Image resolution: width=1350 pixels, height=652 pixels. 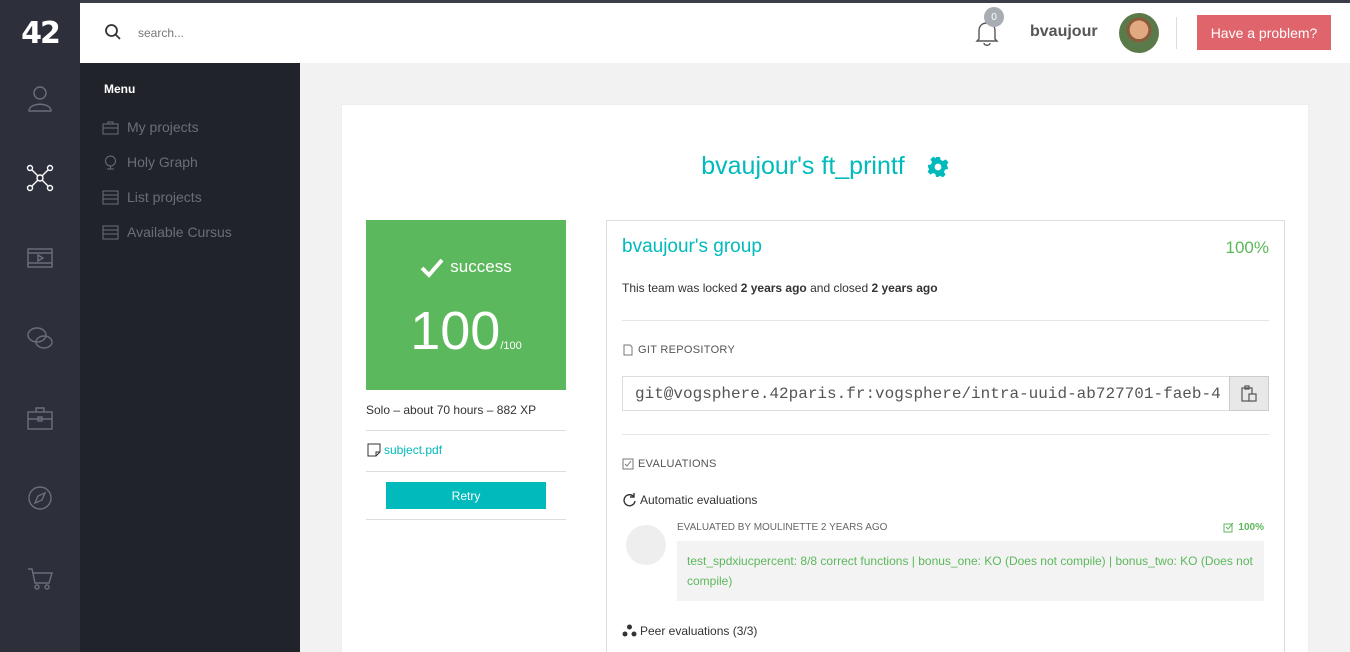 I want to click on status-label: success, so click(x=466, y=267).